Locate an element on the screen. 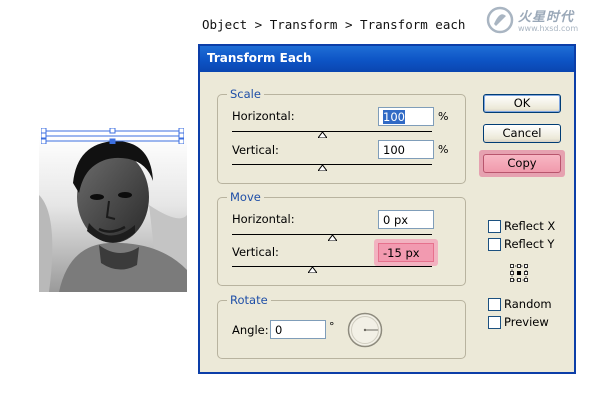  watermark: 火星时代 www.hxsd.com is located at coordinates (541, 21).